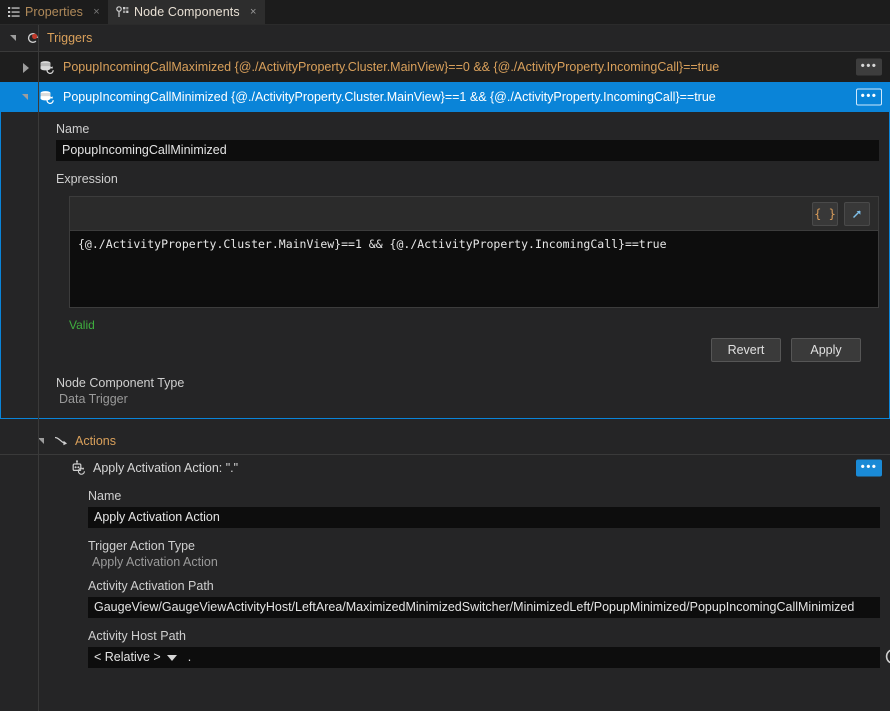 The height and width of the screenshot is (711, 890). I want to click on section-header-actions-label: Actions, so click(95, 441).